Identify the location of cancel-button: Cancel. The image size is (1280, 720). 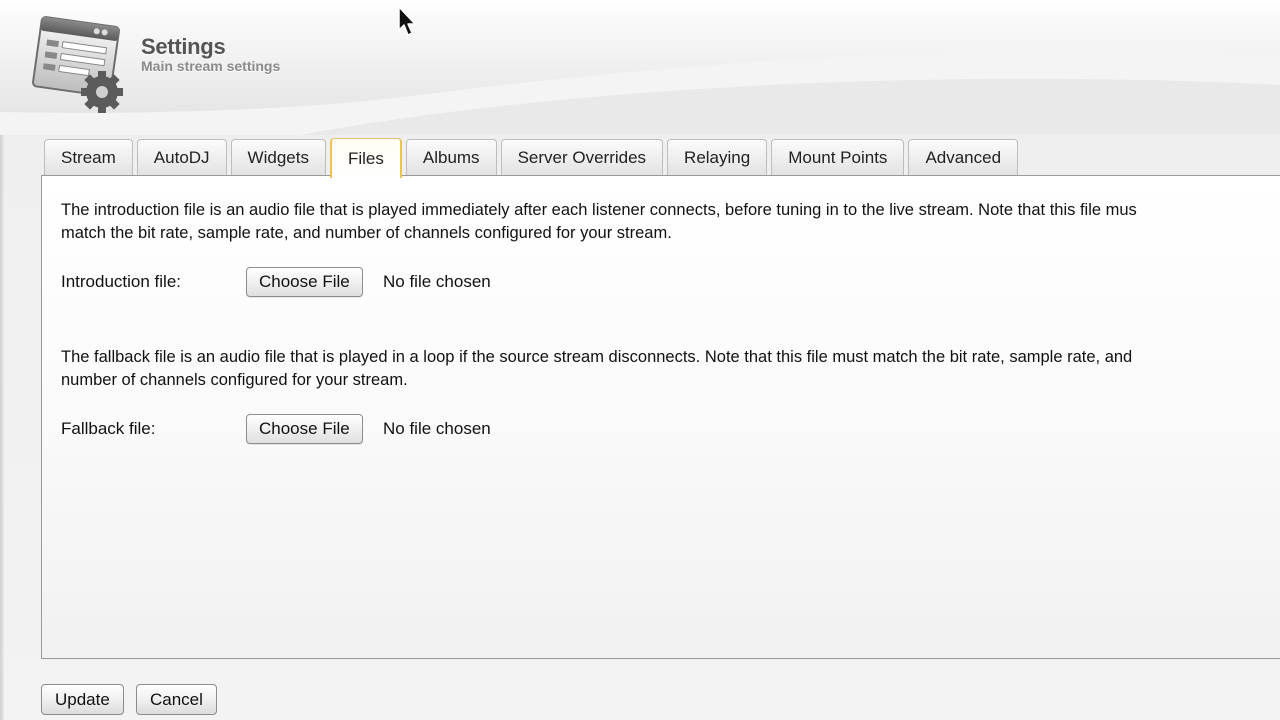
(176, 699).